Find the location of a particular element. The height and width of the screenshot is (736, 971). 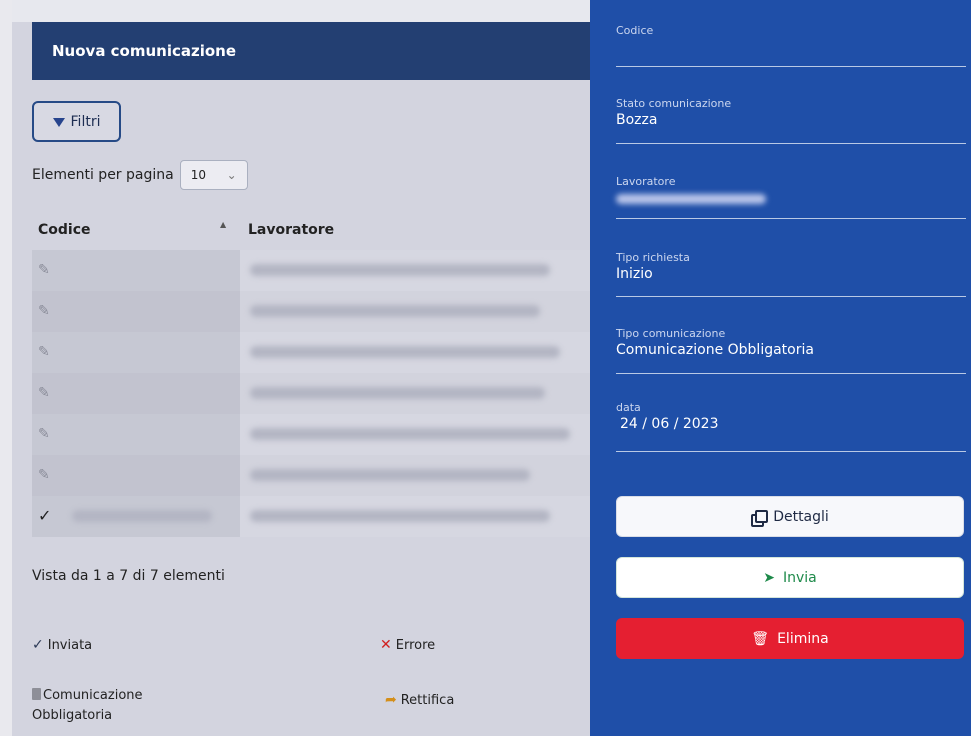

field-label: data is located at coordinates (628, 407).